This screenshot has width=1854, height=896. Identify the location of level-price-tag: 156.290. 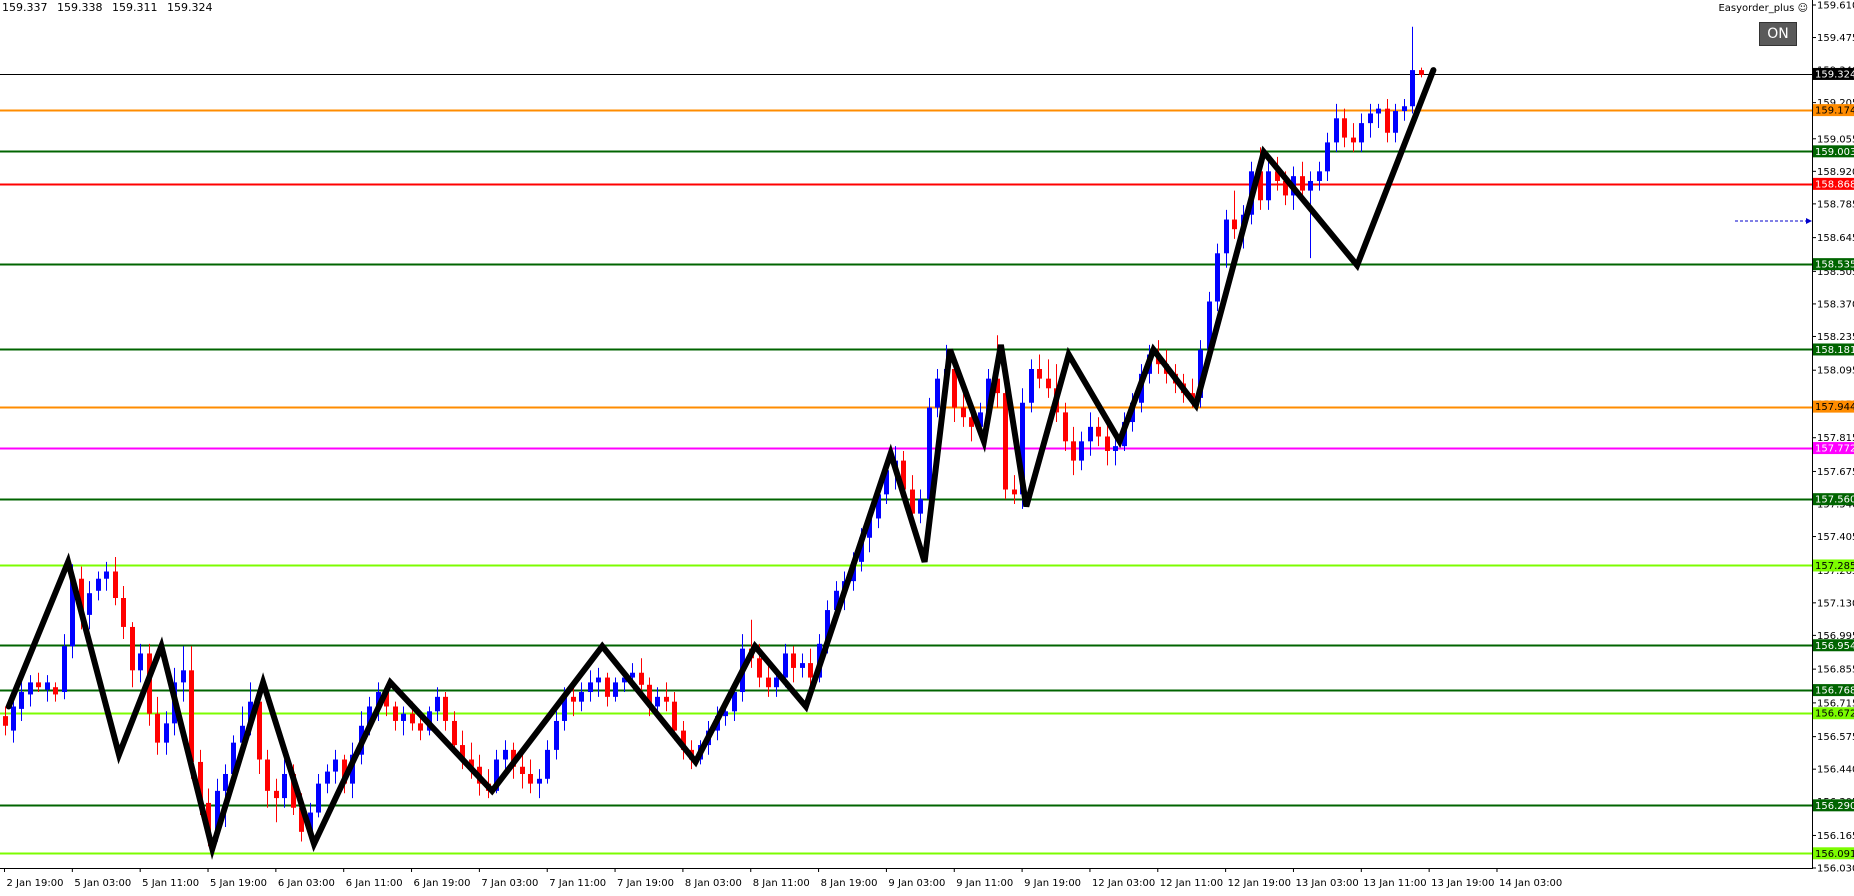
(1834, 806).